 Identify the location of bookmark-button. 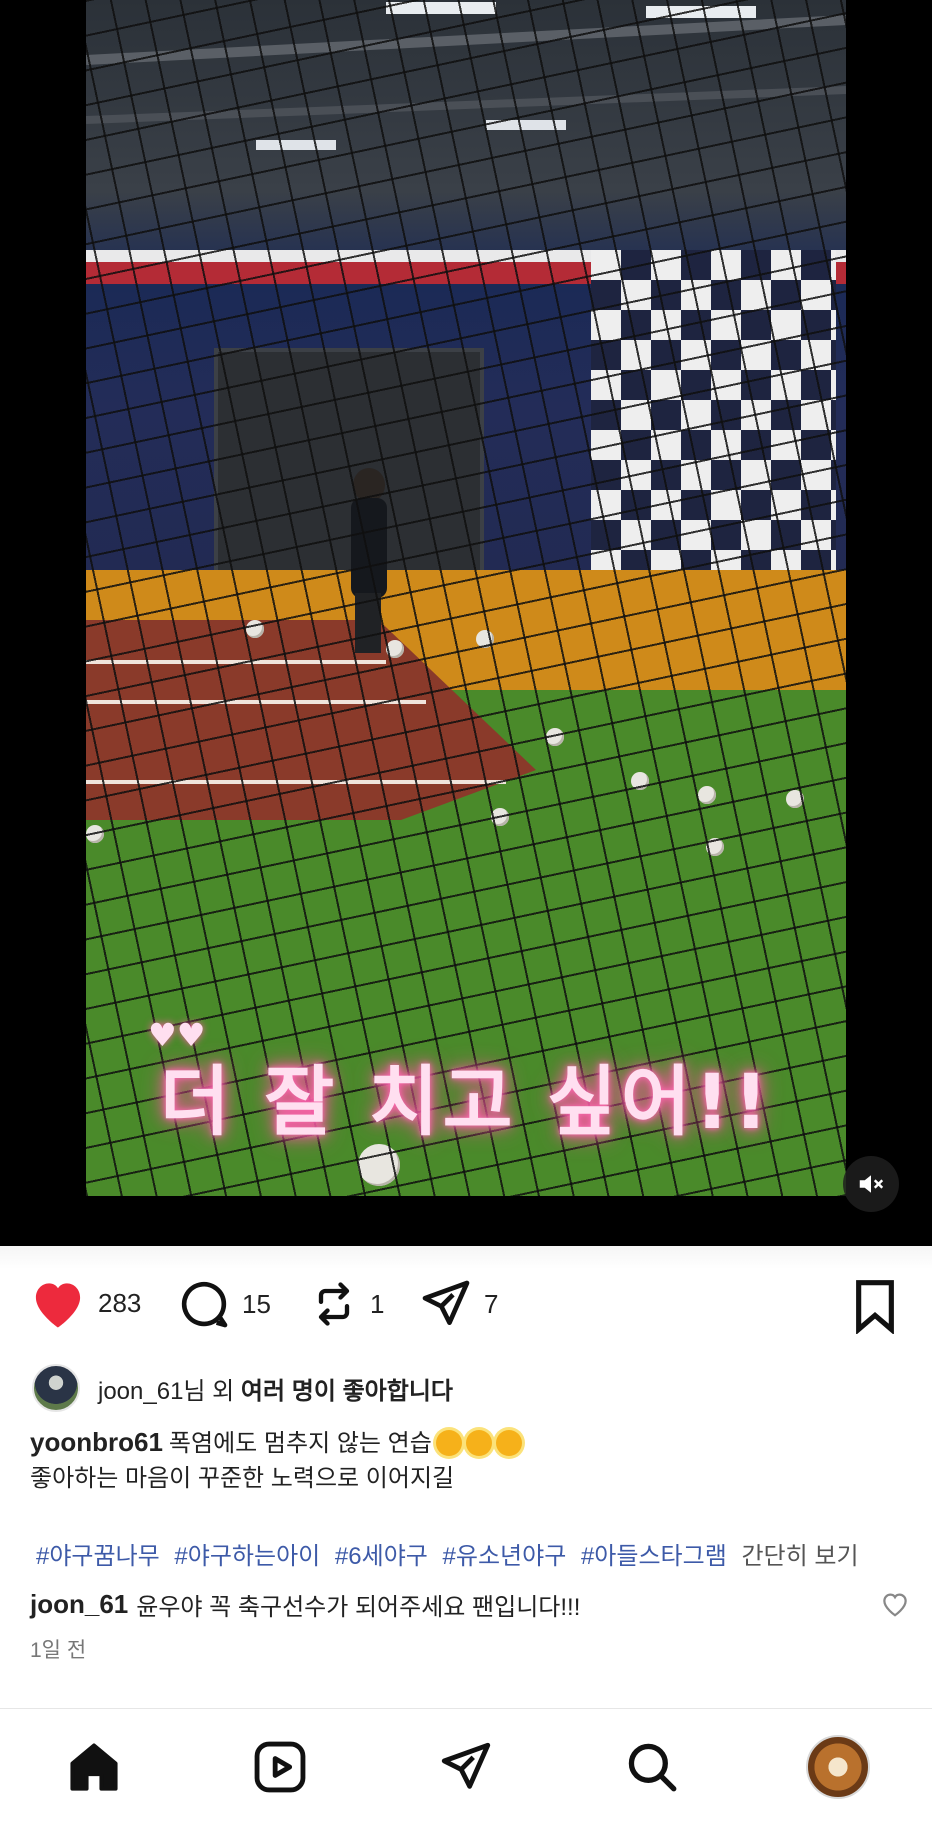
(875, 1308).